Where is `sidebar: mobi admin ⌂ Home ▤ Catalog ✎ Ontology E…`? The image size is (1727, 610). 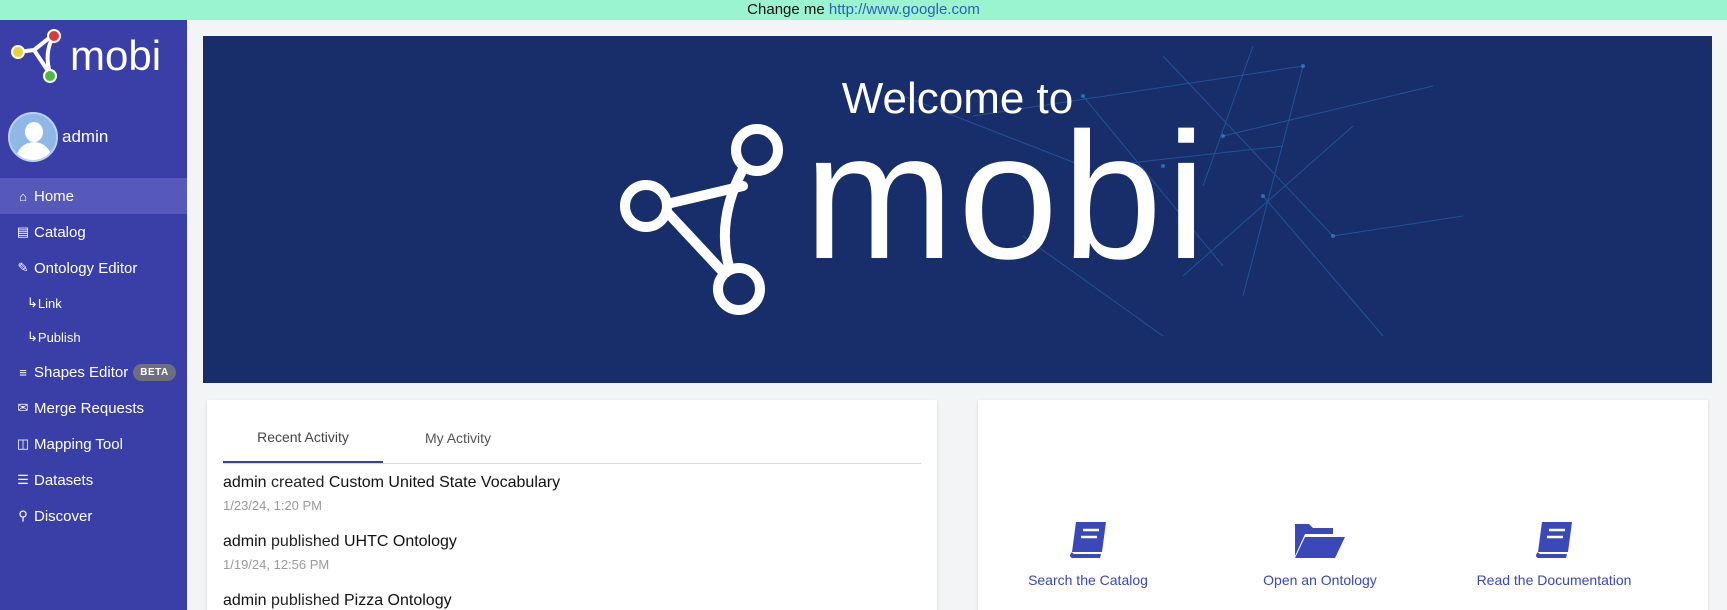
sidebar: mobi admin ⌂ Home ▤ Catalog ✎ Ontology E… is located at coordinates (93, 315).